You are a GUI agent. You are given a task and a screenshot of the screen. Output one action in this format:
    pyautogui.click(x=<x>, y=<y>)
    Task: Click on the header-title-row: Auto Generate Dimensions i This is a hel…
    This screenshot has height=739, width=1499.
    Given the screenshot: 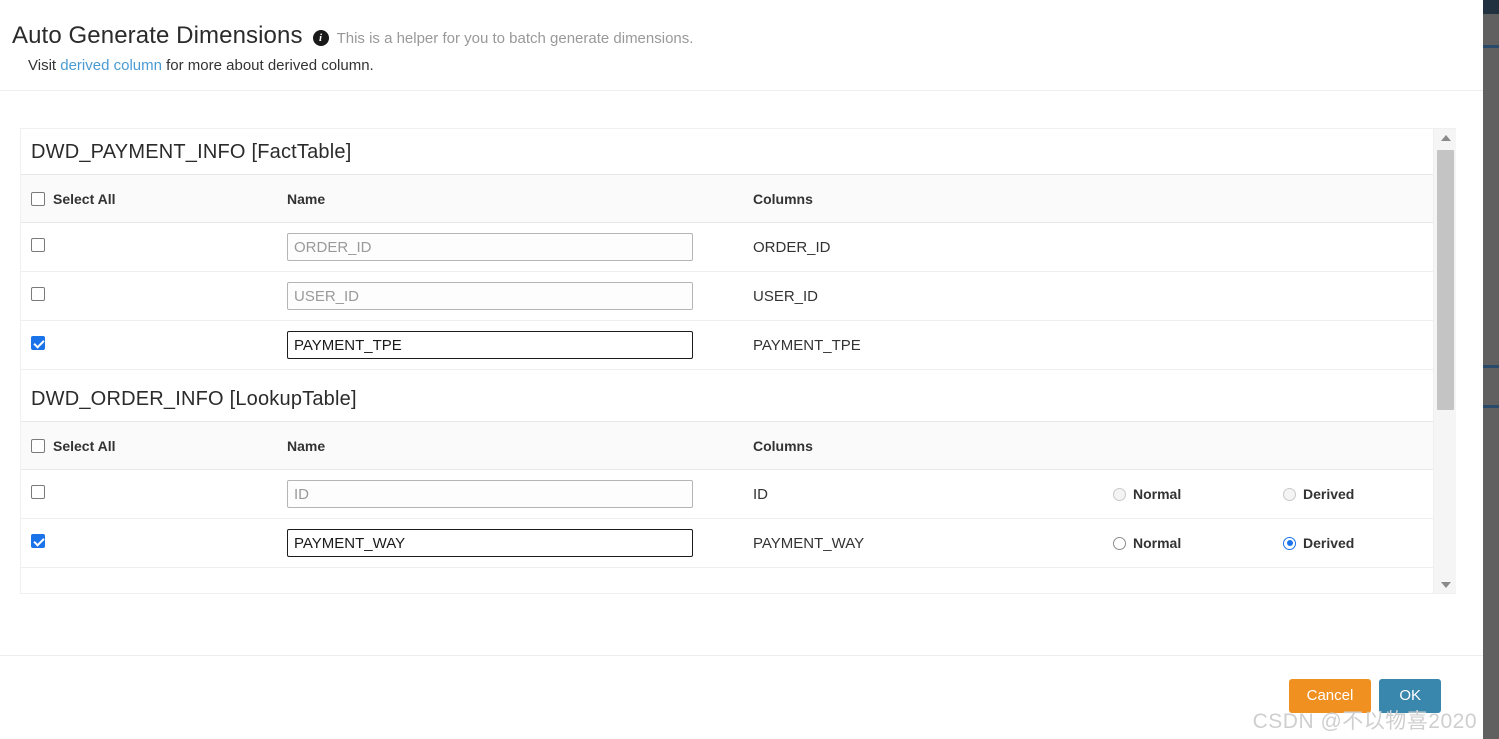 What is the action you would take?
    pyautogui.click(x=352, y=36)
    